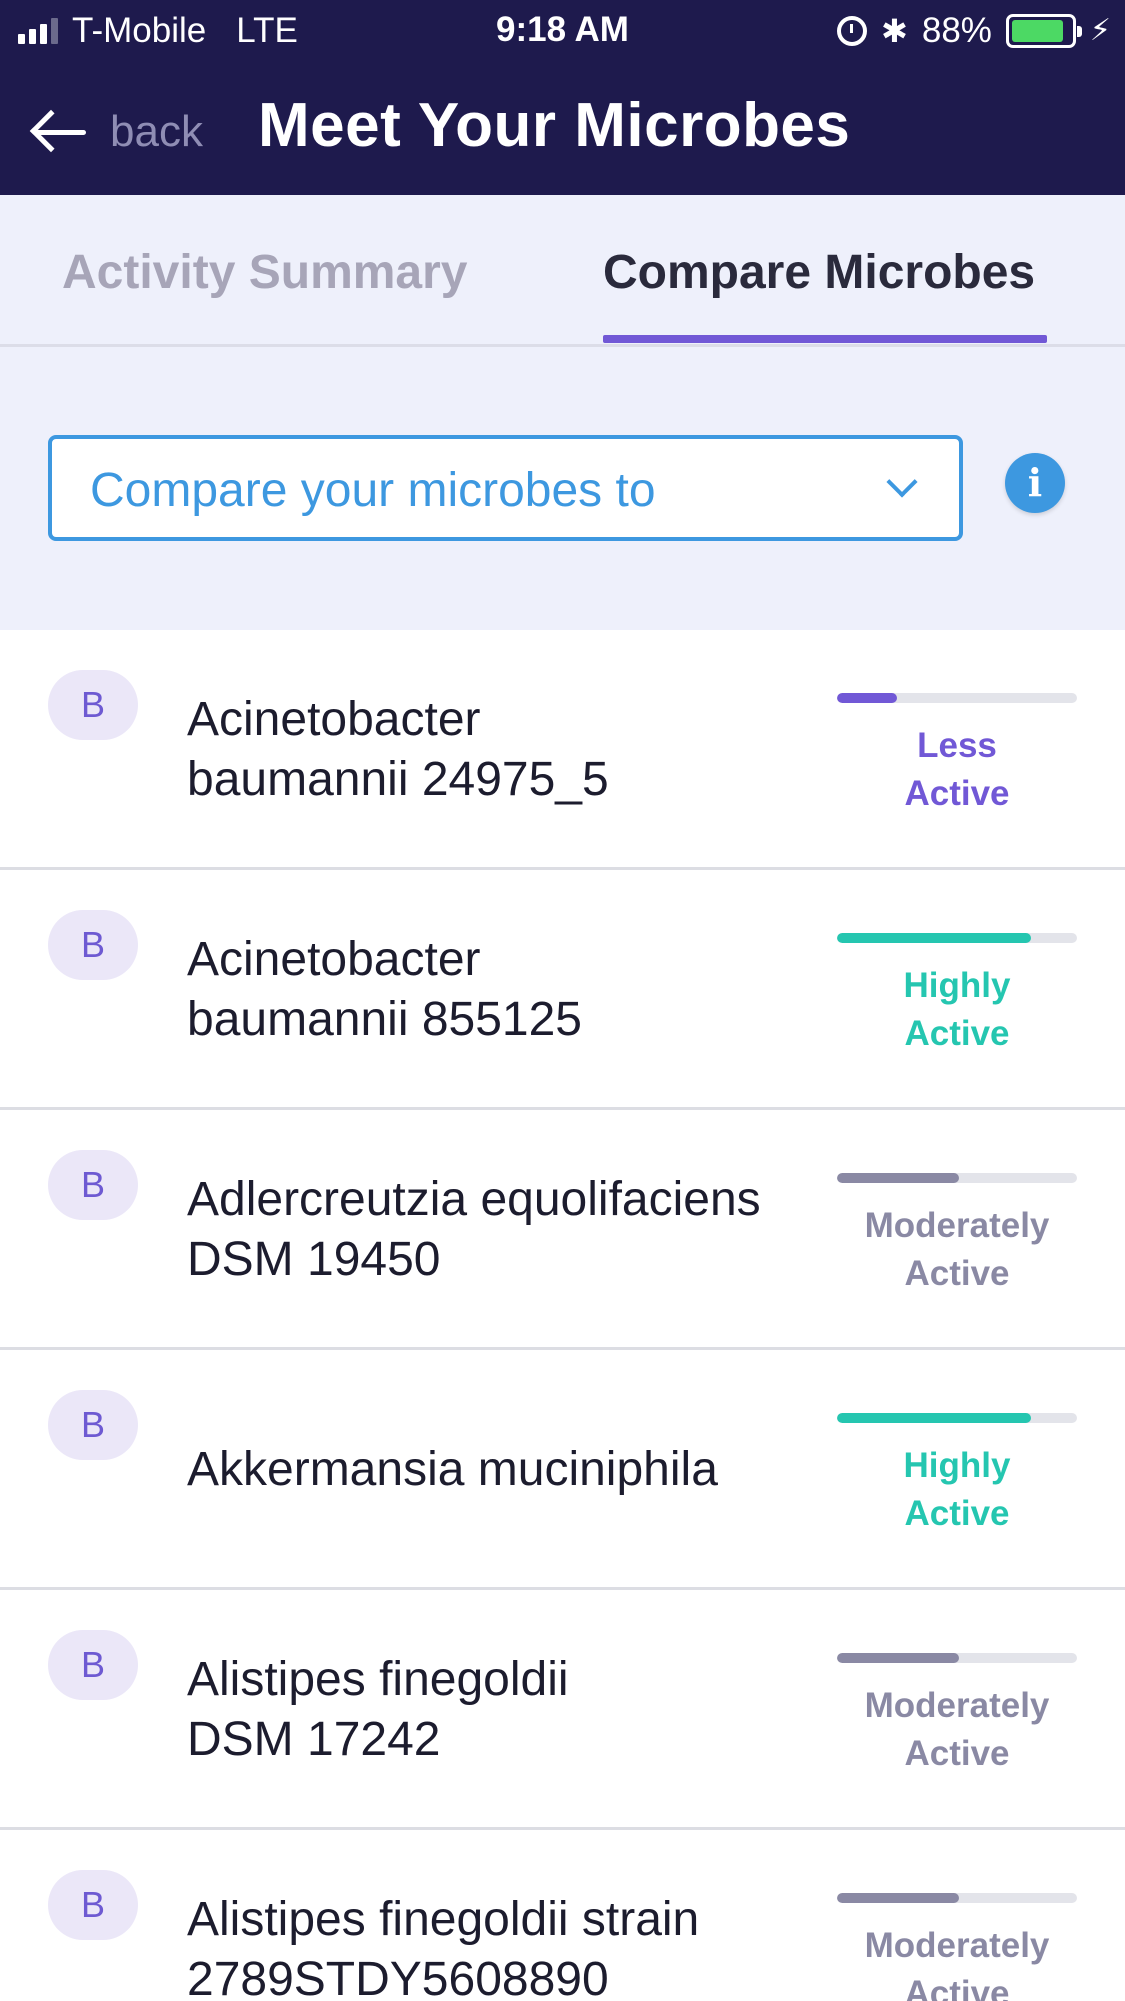 The image size is (1125, 2001). What do you see at coordinates (452, 1469) in the screenshot?
I see `microbe-name: Akkermansia muciniphila` at bounding box center [452, 1469].